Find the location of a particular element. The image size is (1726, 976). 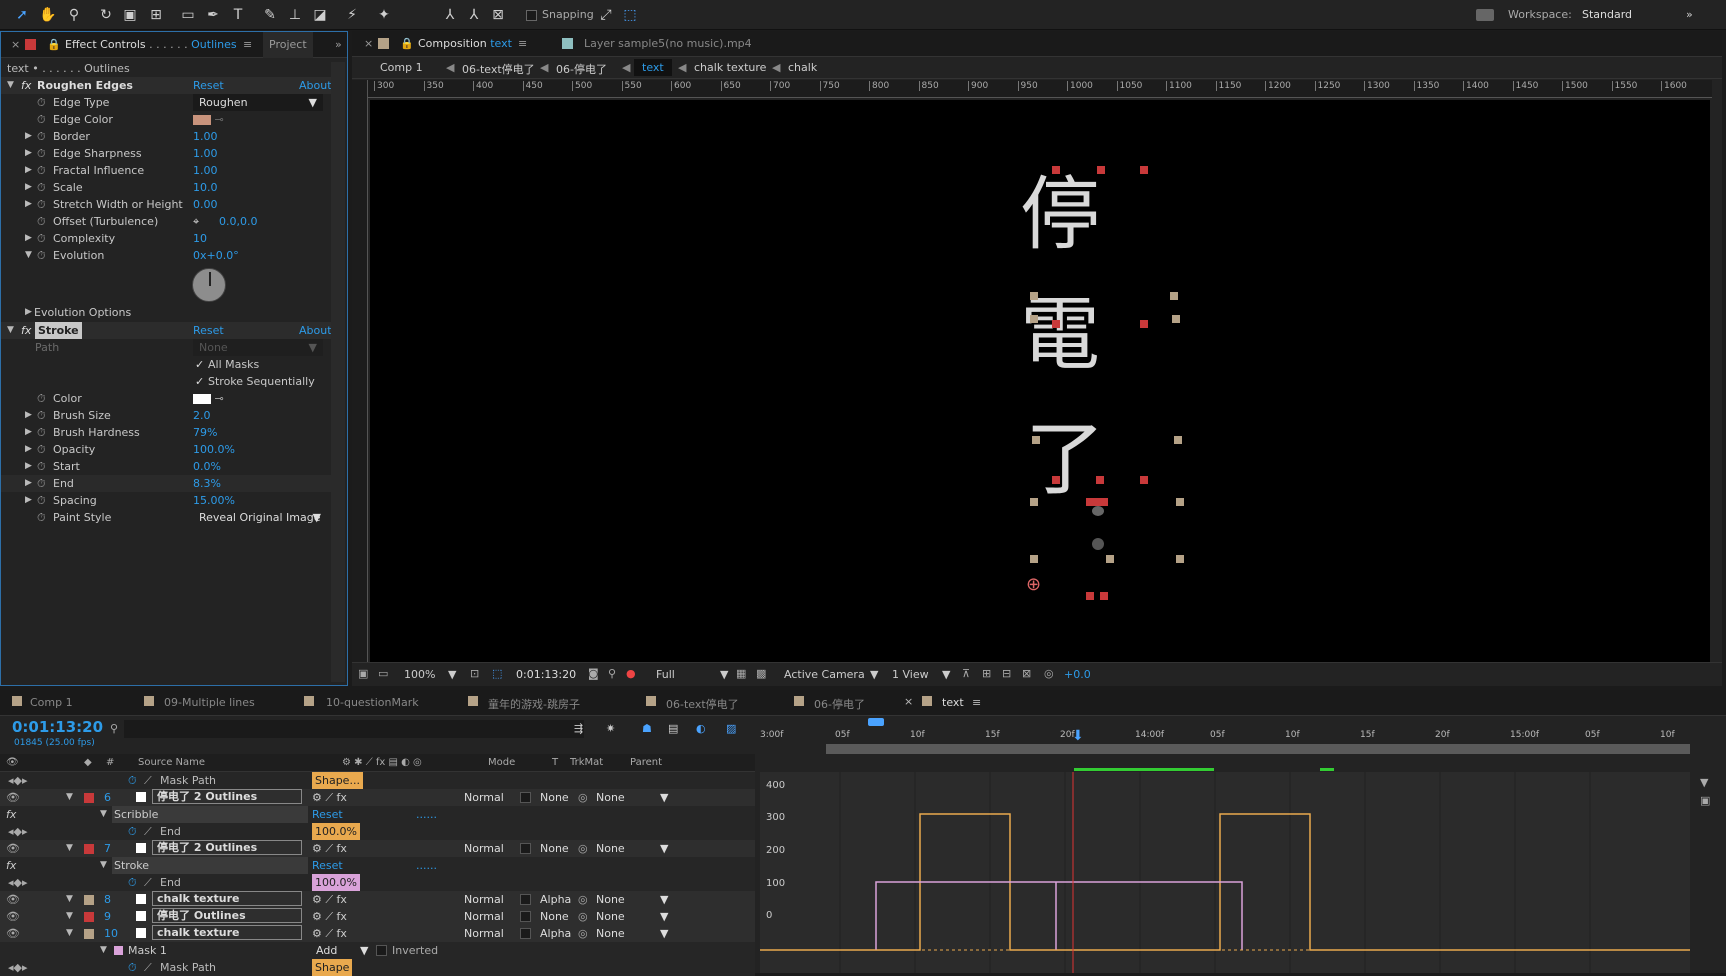

tl-tab-09: 09-Multiple lines is located at coordinates (209, 702).